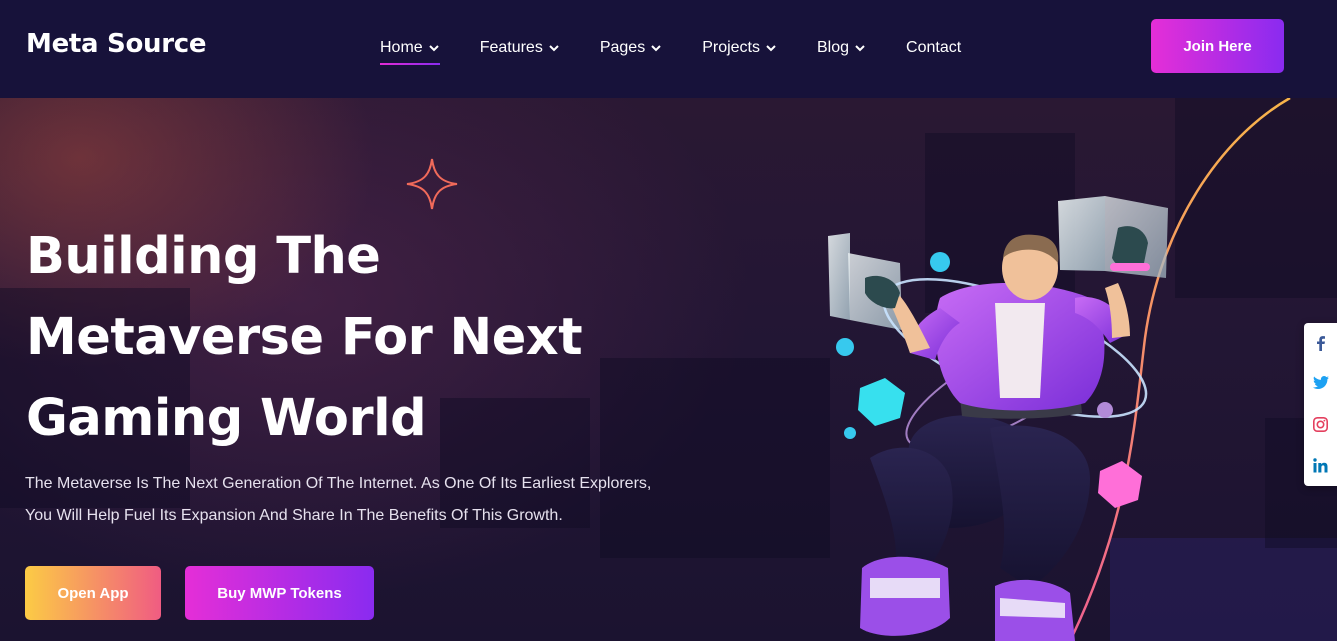 The width and height of the screenshot is (1337, 641). I want to click on nav-item-pages: Pages, so click(631, 48).